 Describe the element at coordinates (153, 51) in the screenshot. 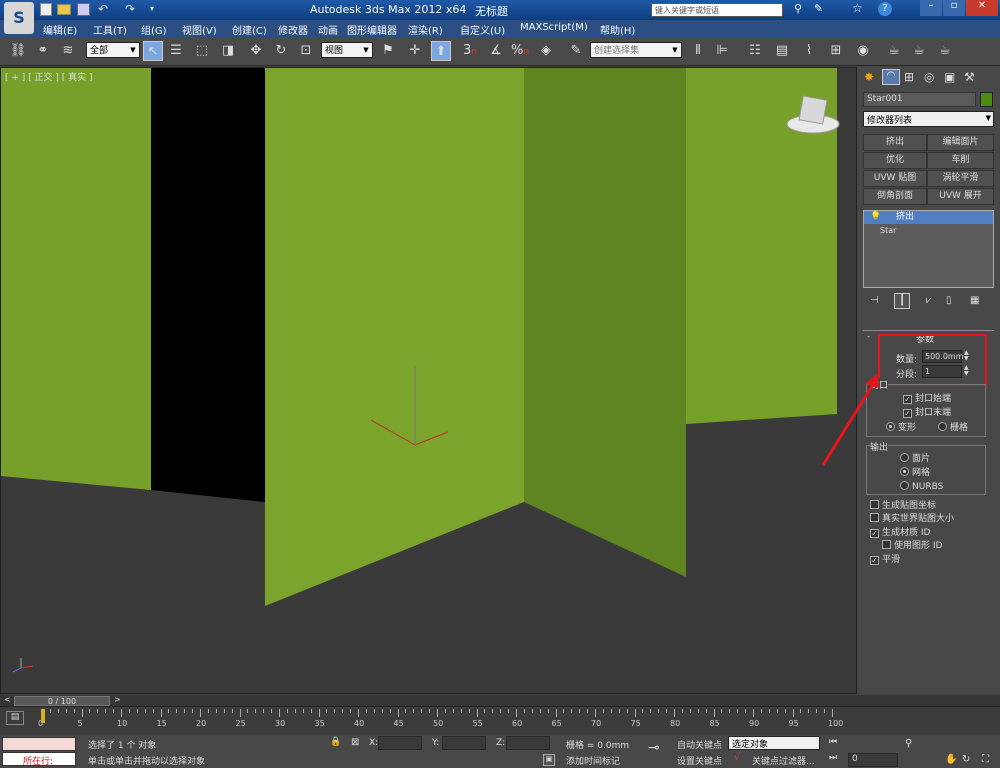

I see `select-object-icon: ↖` at that location.